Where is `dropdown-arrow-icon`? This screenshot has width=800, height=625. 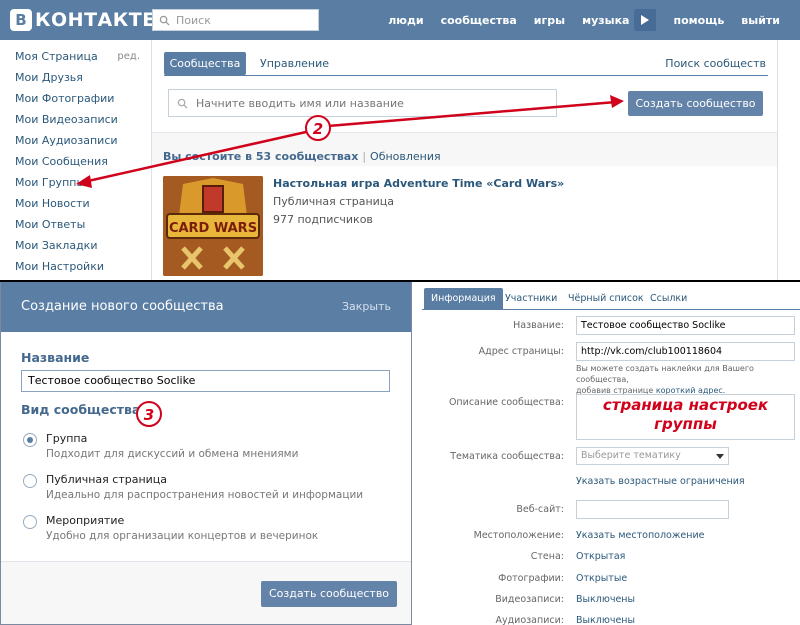 dropdown-arrow-icon is located at coordinates (720, 456).